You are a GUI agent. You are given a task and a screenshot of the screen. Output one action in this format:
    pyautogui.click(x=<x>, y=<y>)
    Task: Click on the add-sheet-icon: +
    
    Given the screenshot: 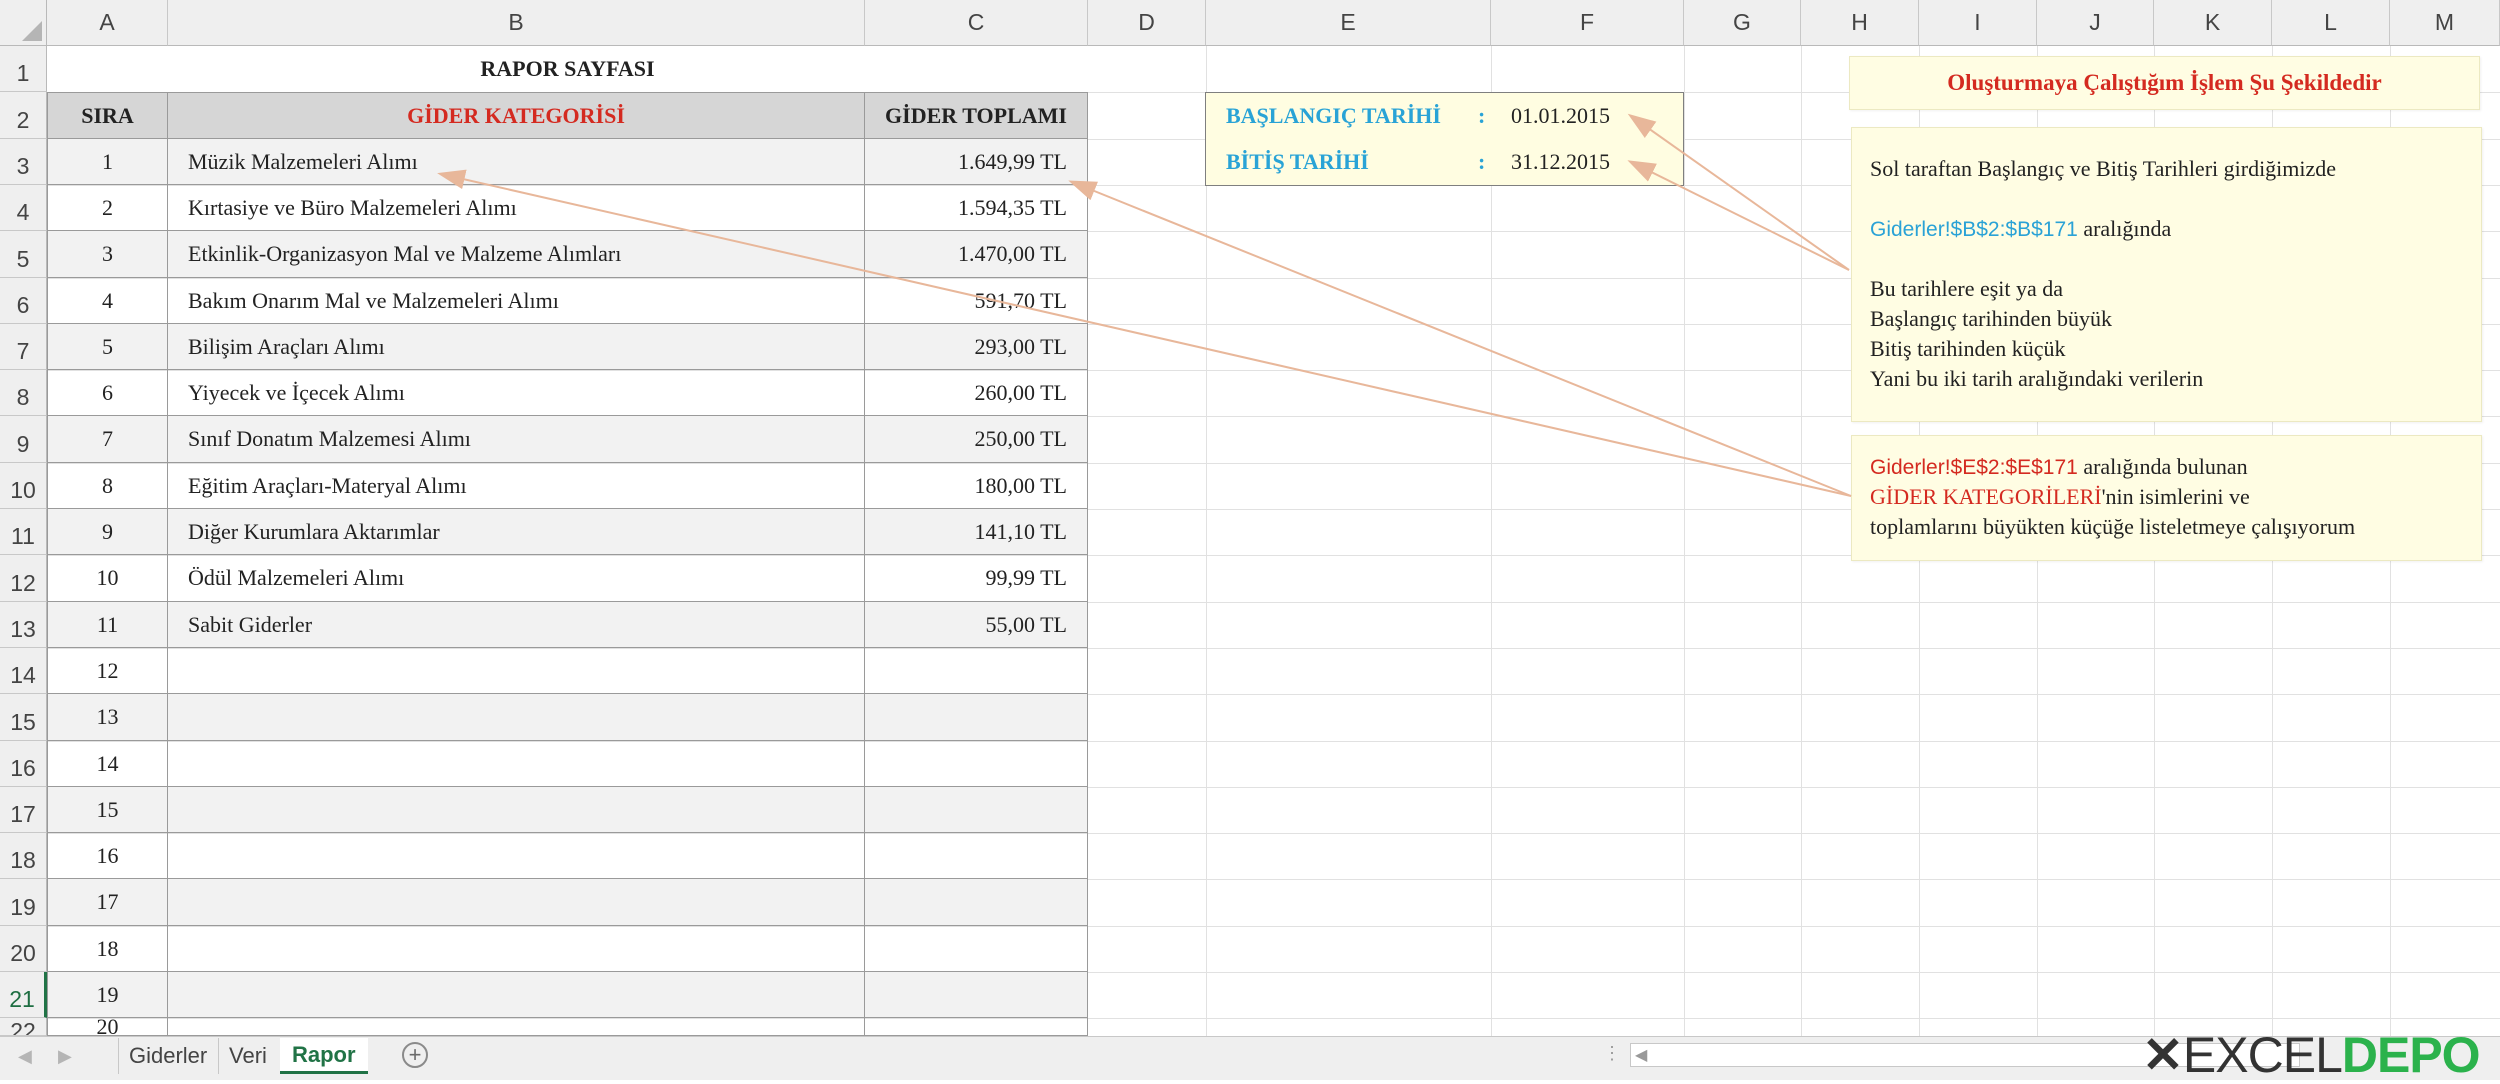 What is the action you would take?
    pyautogui.click(x=415, y=1055)
    